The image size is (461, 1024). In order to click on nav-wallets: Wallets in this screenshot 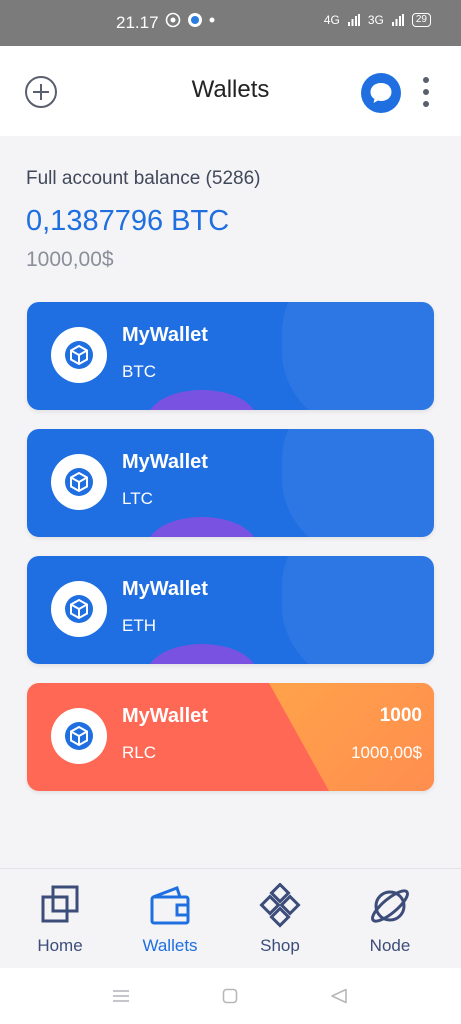, I will do `click(170, 919)`.